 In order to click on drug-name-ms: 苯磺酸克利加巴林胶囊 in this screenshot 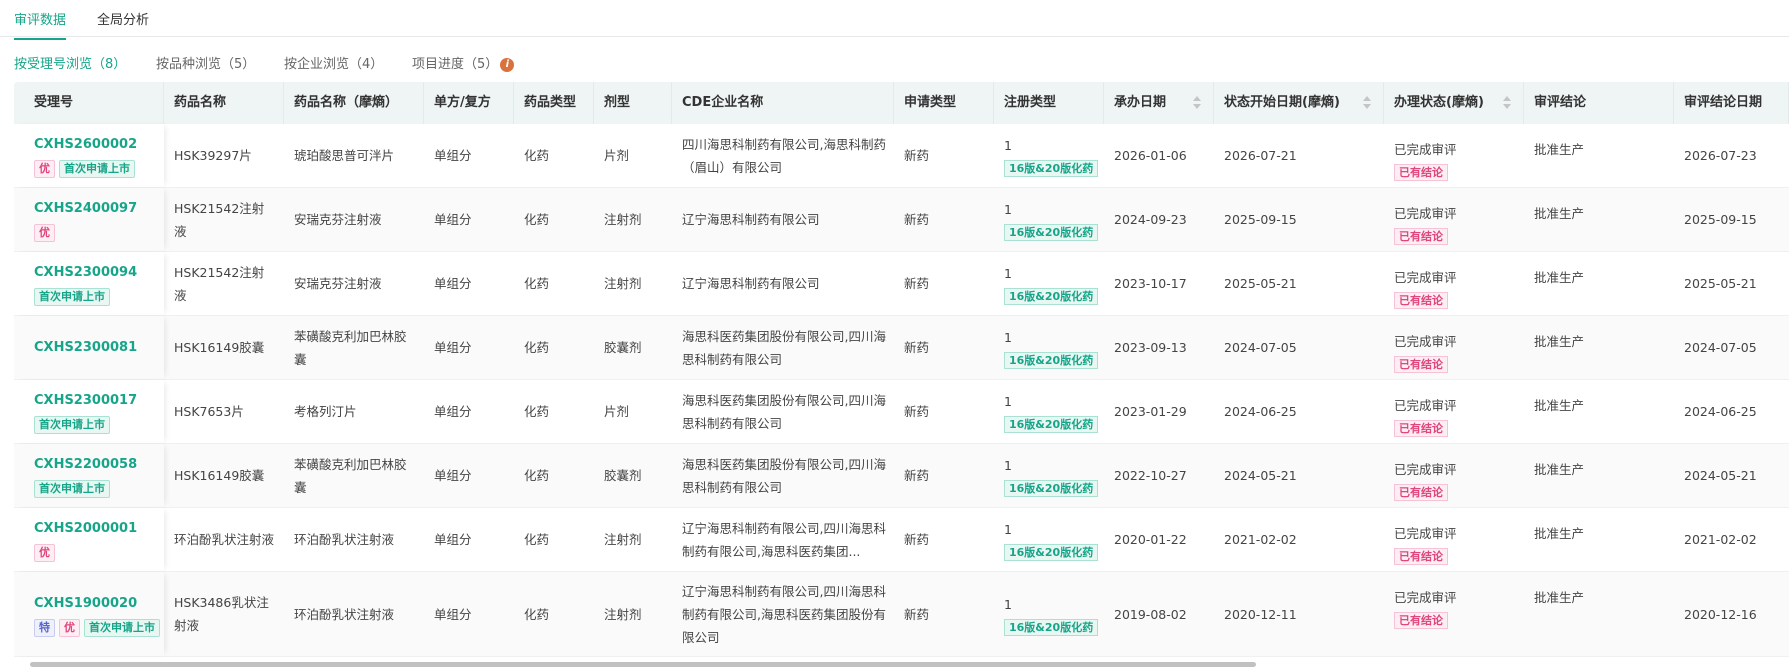, I will do `click(350, 475)`.